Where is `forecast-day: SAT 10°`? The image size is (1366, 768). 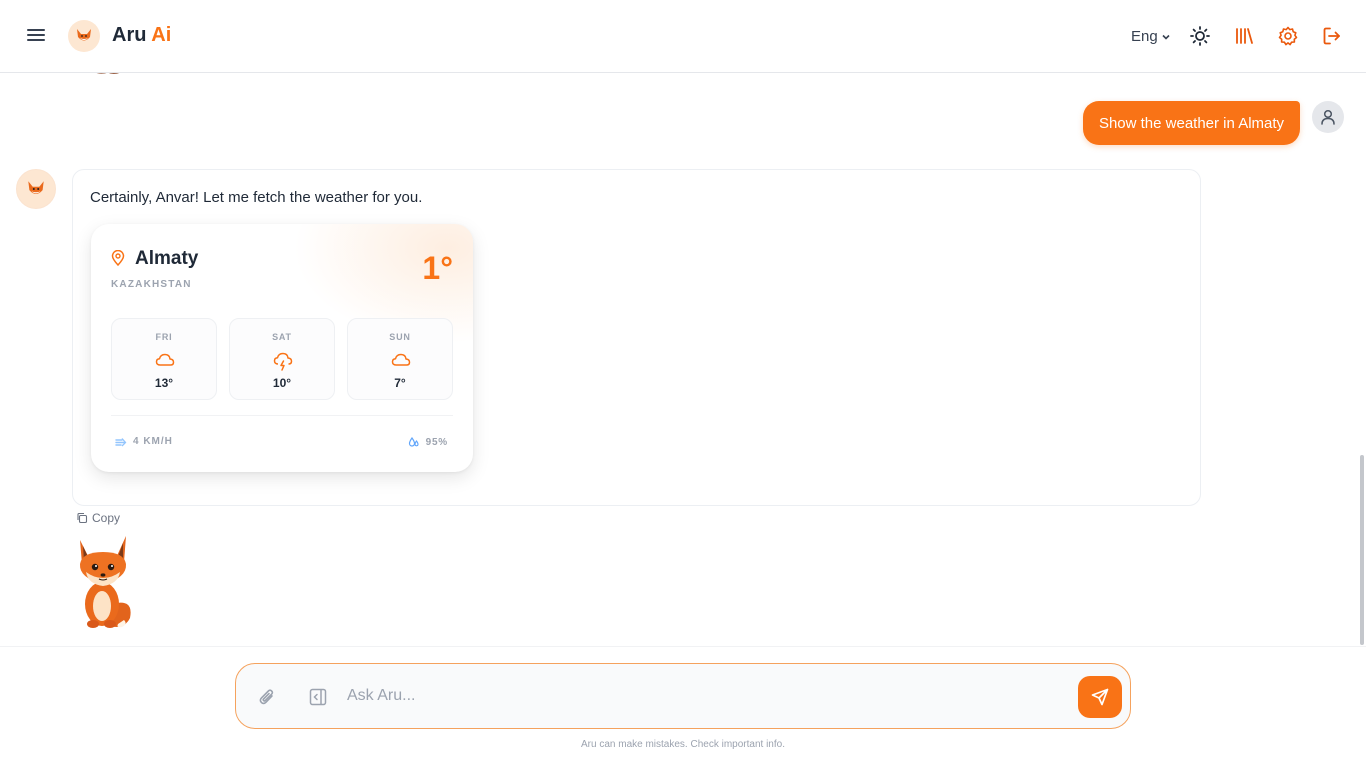 forecast-day: SAT 10° is located at coordinates (282, 359).